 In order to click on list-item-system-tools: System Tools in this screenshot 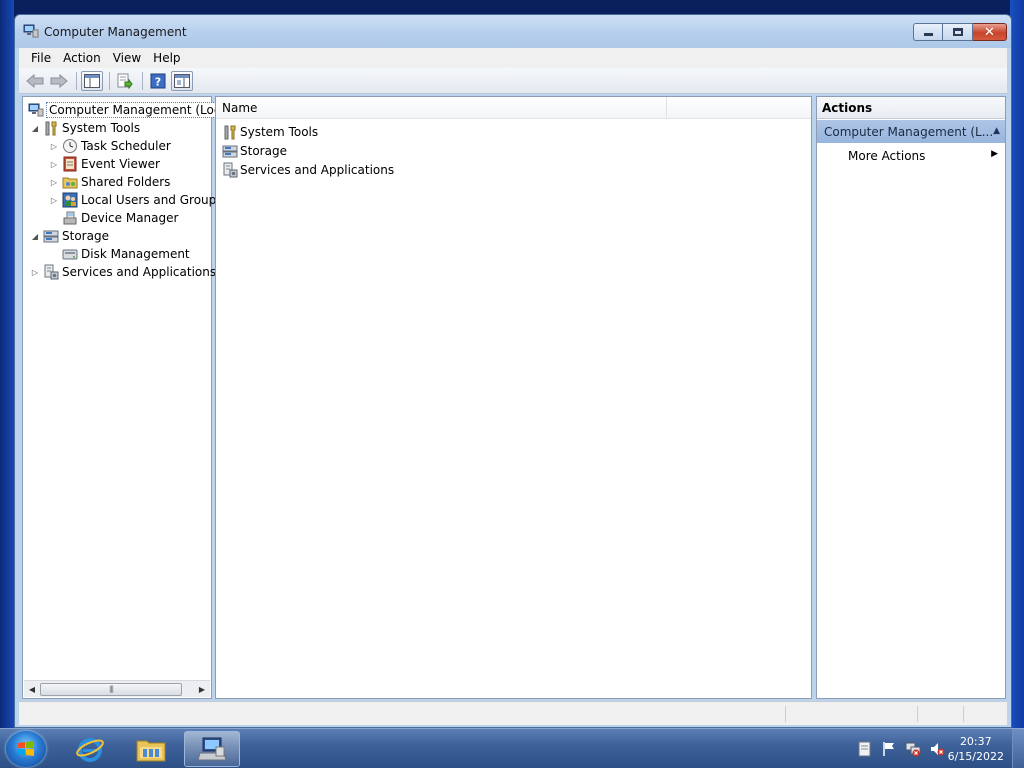, I will do `click(270, 132)`.